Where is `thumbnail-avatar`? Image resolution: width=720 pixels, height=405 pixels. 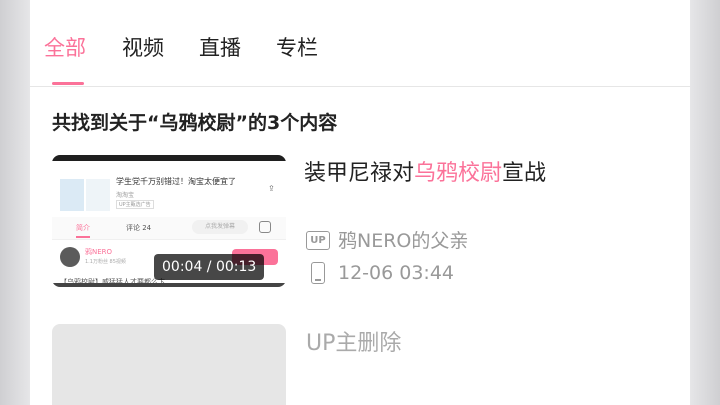
thumbnail-avatar is located at coordinates (70, 257).